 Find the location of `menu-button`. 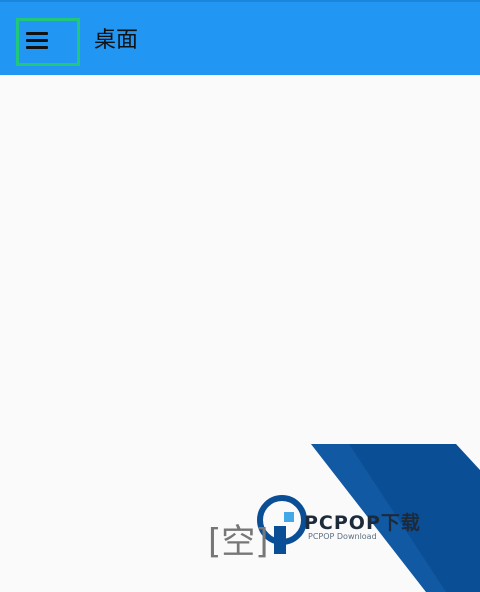

menu-button is located at coordinates (48, 42).